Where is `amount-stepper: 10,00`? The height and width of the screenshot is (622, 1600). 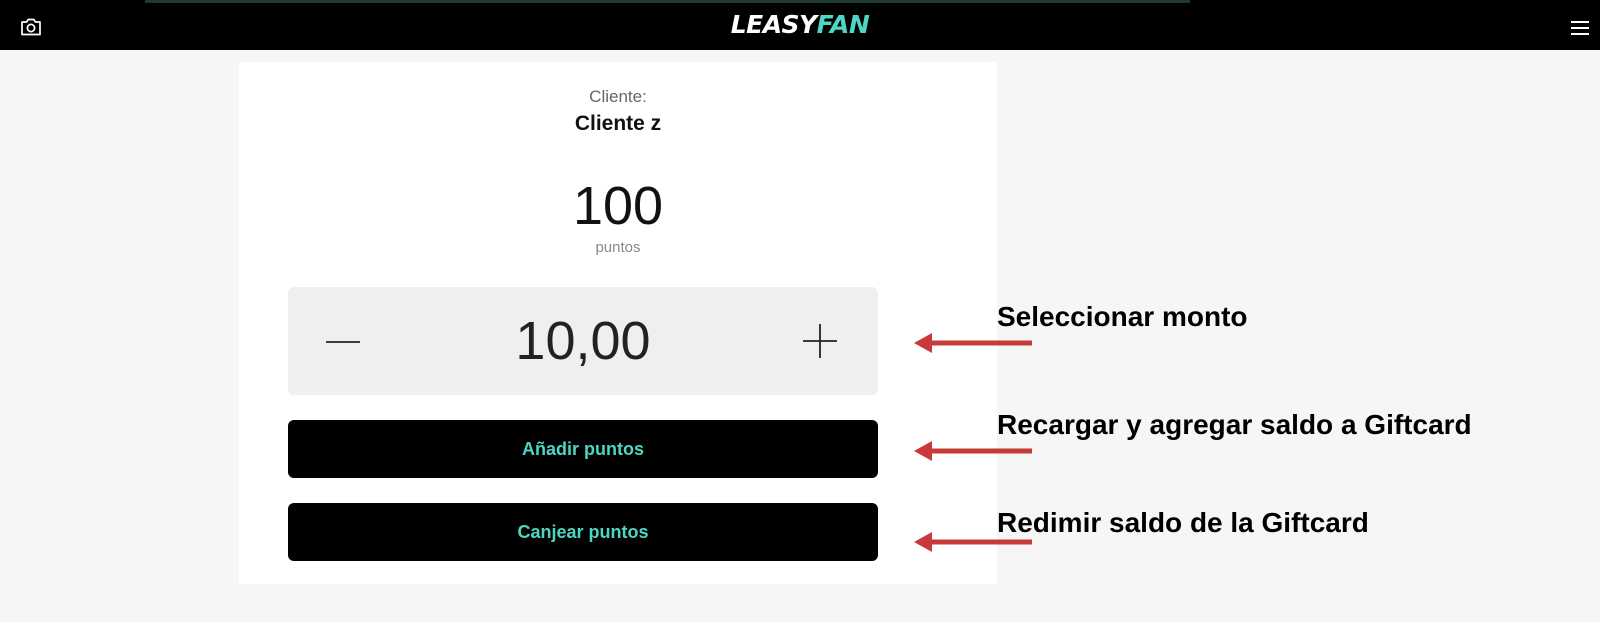
amount-stepper: 10,00 is located at coordinates (583, 341).